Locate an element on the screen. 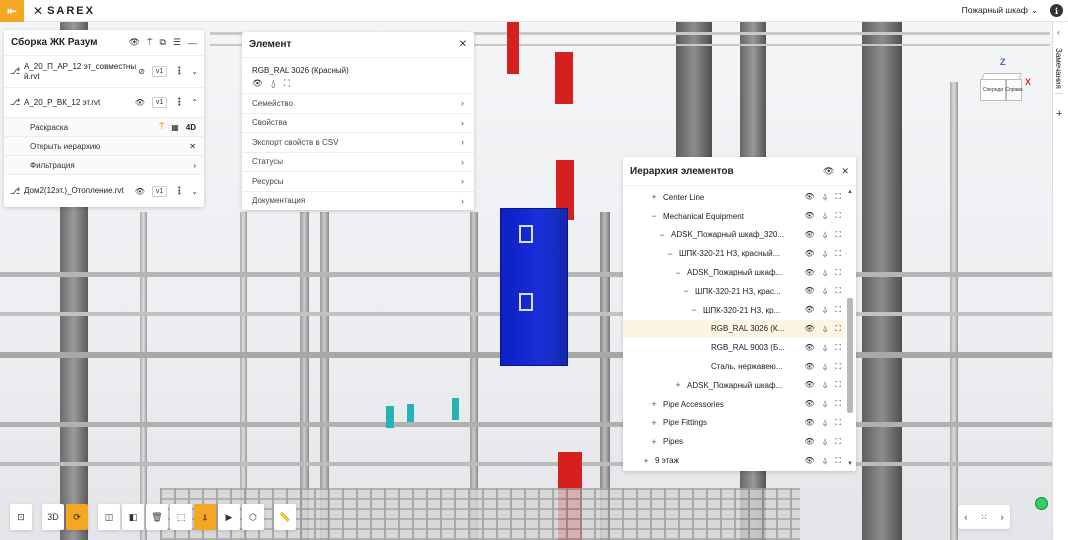 The width and height of the screenshot is (1068, 540). 4d-badge: 4D is located at coordinates (191, 127).